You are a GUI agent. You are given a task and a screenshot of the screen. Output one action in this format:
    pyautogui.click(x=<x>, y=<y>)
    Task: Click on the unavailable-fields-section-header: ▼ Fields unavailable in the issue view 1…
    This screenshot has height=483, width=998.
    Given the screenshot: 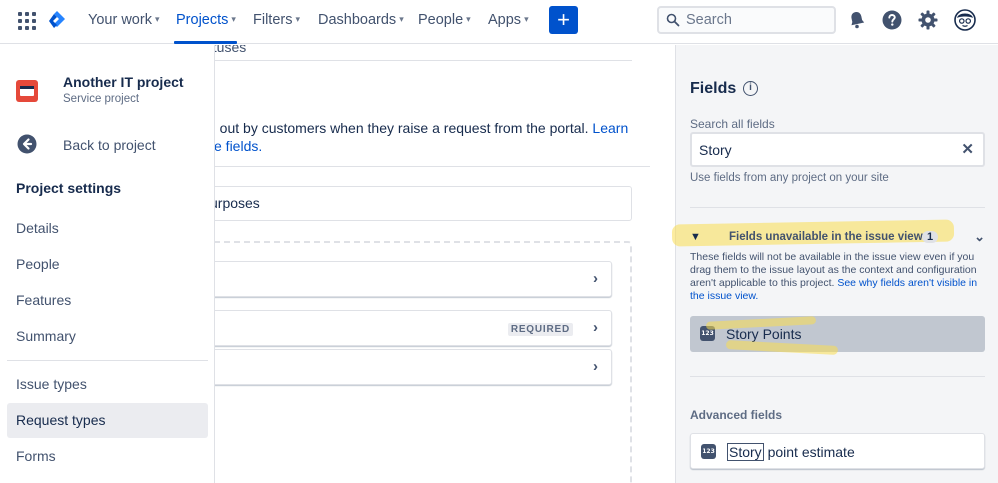 What is the action you would take?
    pyautogui.click(x=837, y=237)
    